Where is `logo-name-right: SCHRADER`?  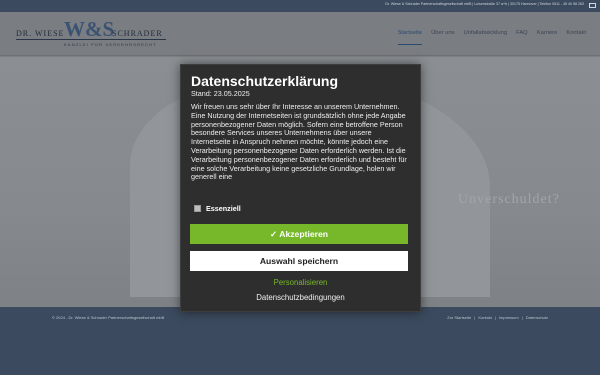
logo-name-right: SCHRADER is located at coordinates (137, 33).